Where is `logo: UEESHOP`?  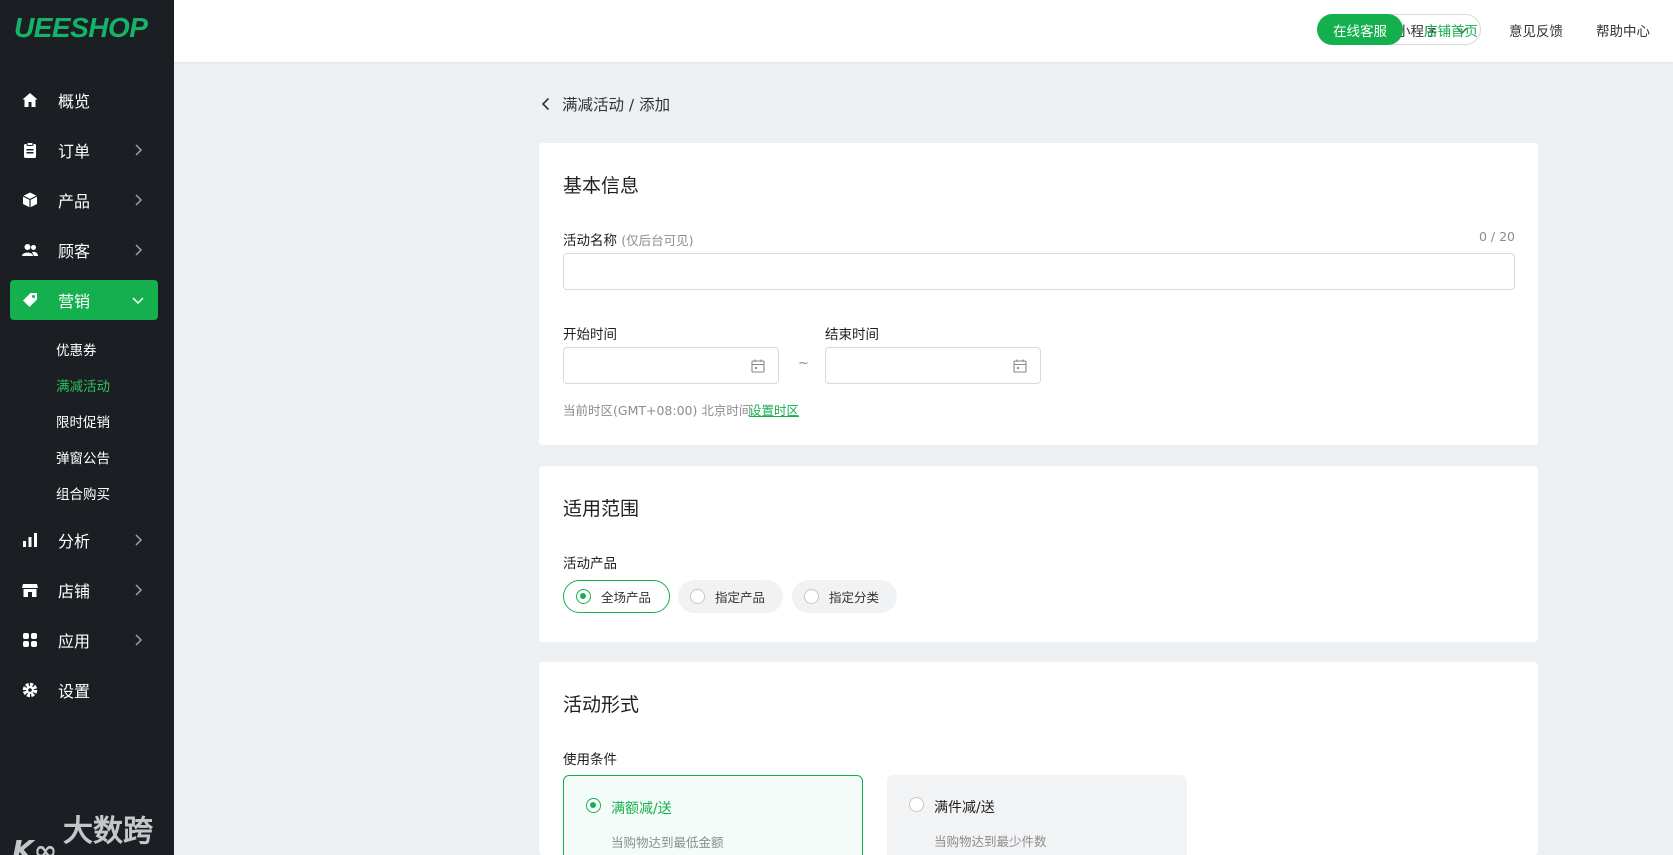
logo: UEESHOP is located at coordinates (81, 27).